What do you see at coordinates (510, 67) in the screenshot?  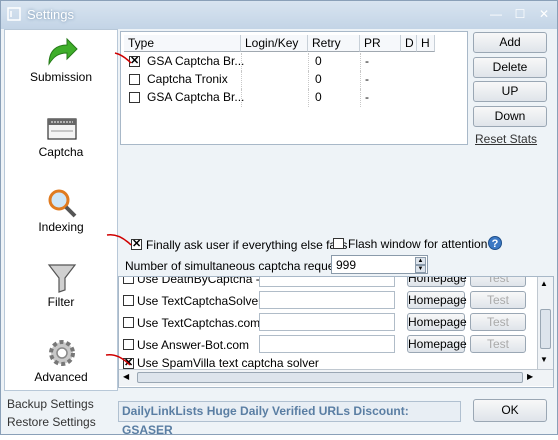 I see `delete-button: Delete` at bounding box center [510, 67].